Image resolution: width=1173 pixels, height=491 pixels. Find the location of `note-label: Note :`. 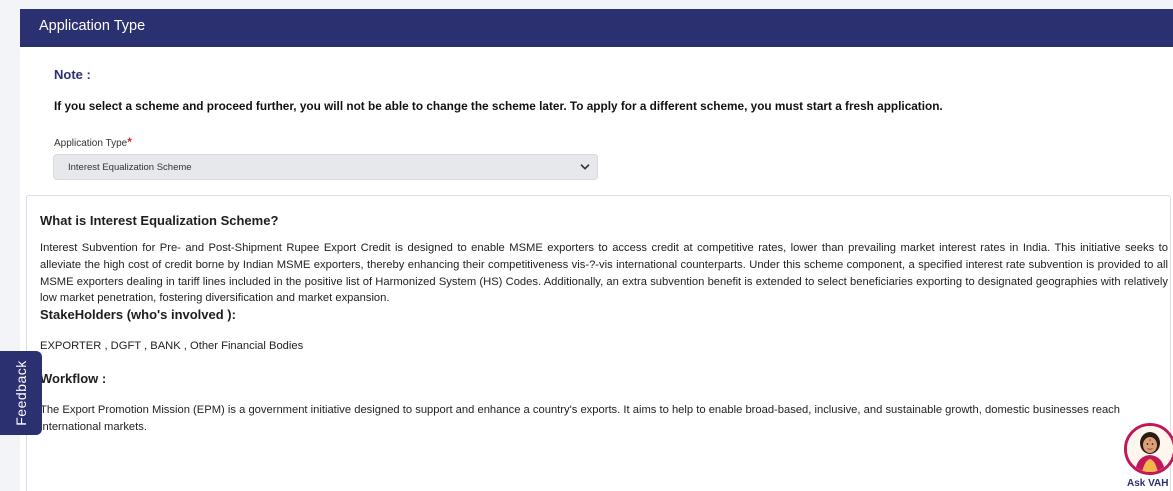

note-label: Note : is located at coordinates (72, 74).